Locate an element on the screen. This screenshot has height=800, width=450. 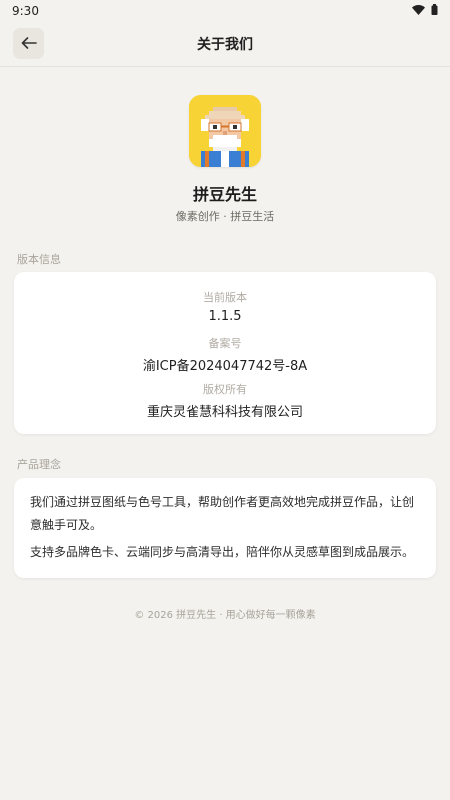
current-version-value: 1.1.5 is located at coordinates (225, 316).